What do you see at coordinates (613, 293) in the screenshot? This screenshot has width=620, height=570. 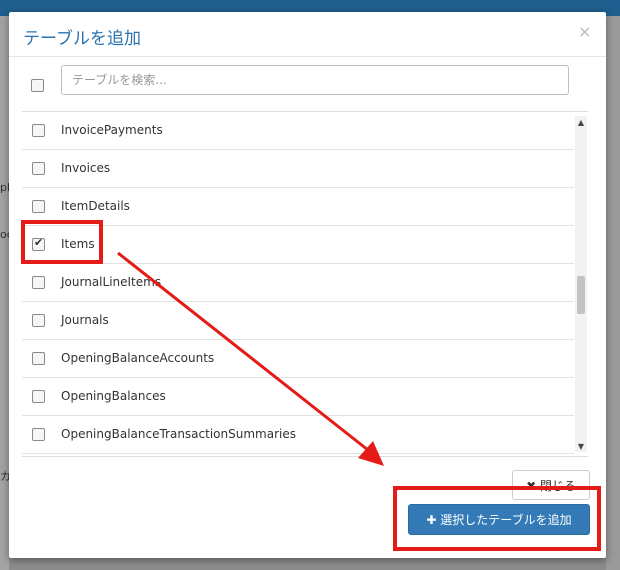 I see `background-page-right` at bounding box center [613, 293].